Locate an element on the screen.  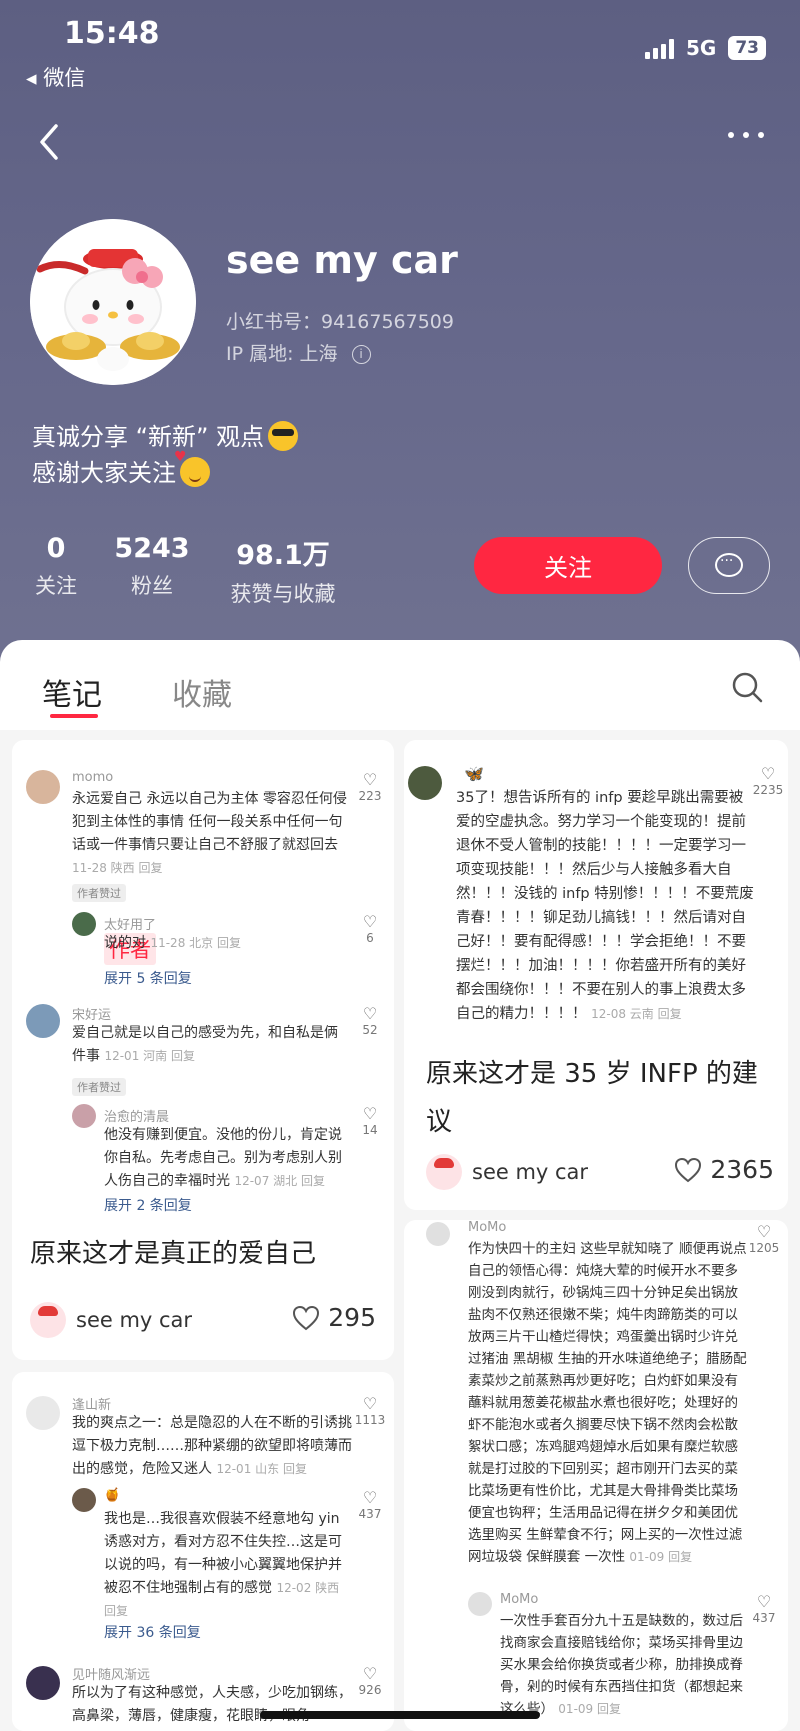
stat-followers: 5243 粉丝 is located at coordinates (152, 566).